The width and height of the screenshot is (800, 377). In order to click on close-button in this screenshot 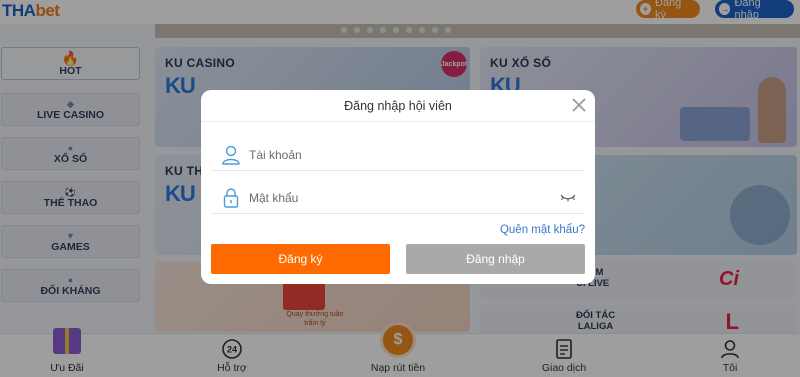, I will do `click(579, 105)`.